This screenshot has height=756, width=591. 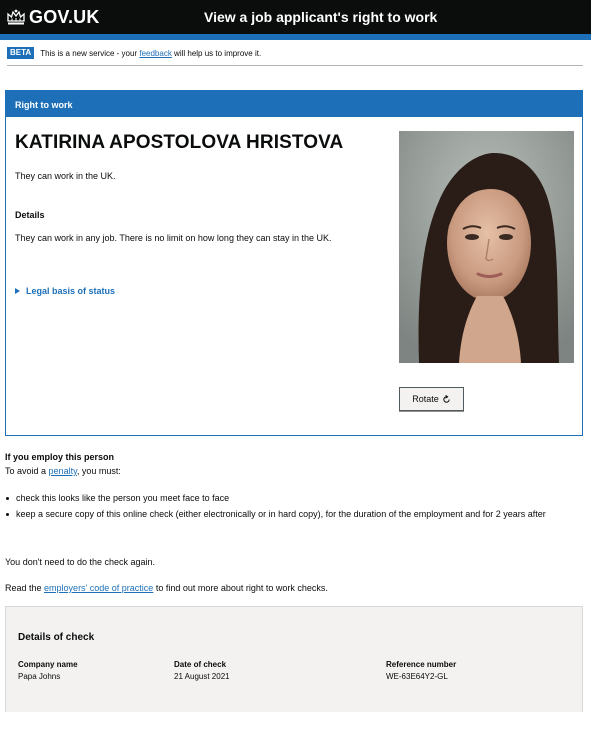 I want to click on beta-tag: BETA, so click(x=21, y=53).